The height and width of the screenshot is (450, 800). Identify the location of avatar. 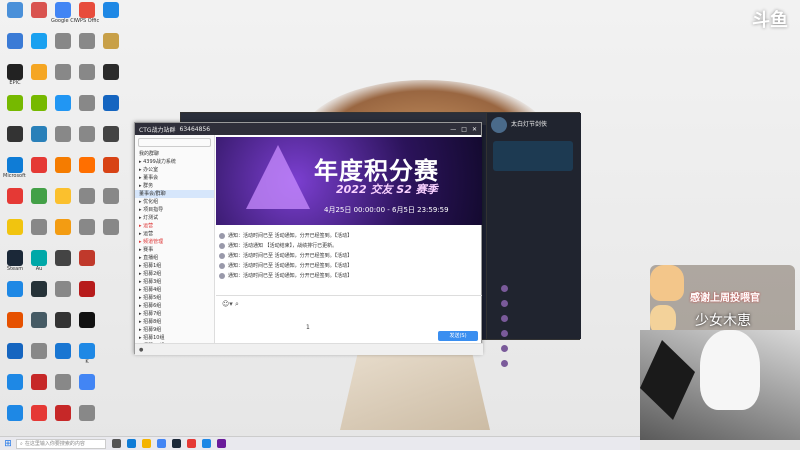
(499, 125).